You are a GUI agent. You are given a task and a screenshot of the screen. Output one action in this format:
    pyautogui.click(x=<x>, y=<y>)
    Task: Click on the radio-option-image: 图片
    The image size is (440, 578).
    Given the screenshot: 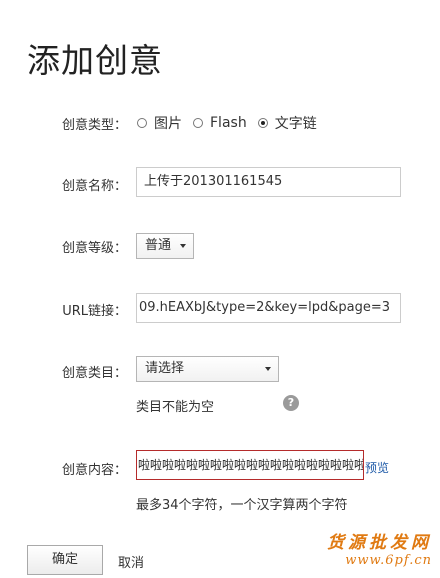 What is the action you would take?
    pyautogui.click(x=159, y=123)
    